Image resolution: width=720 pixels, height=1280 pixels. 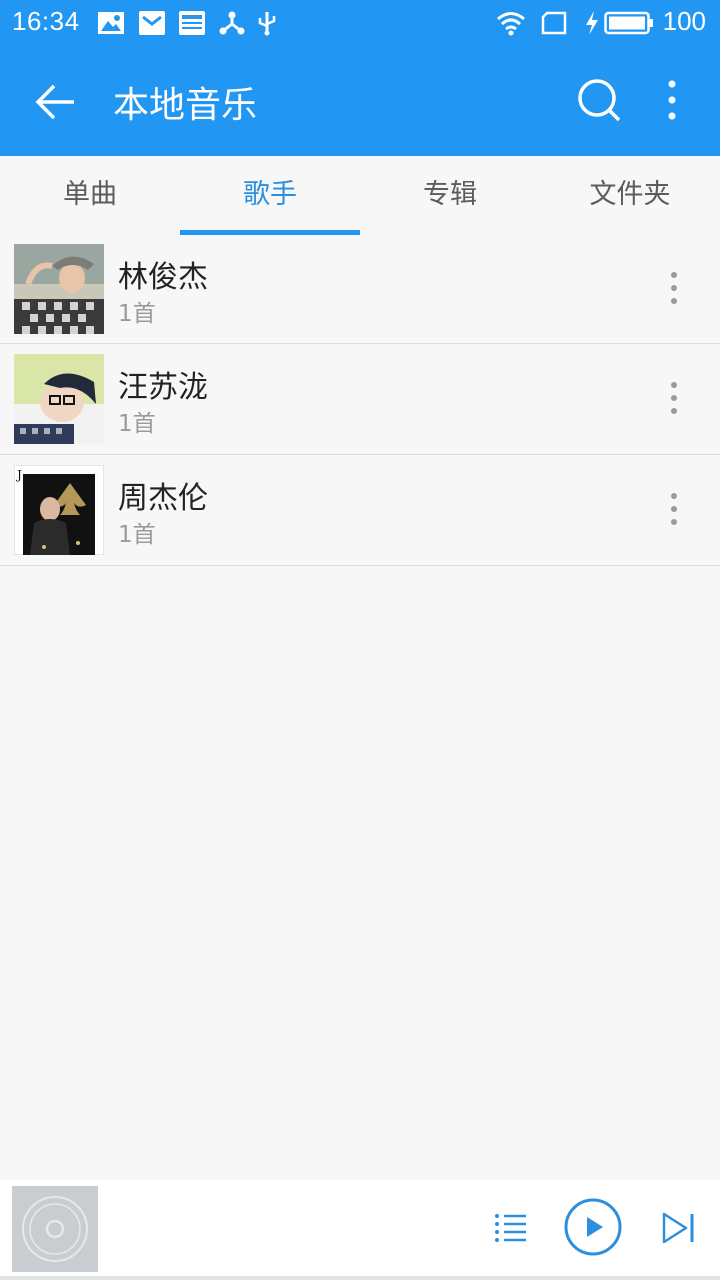 What do you see at coordinates (360, 1278) in the screenshot?
I see `bottom-divider` at bounding box center [360, 1278].